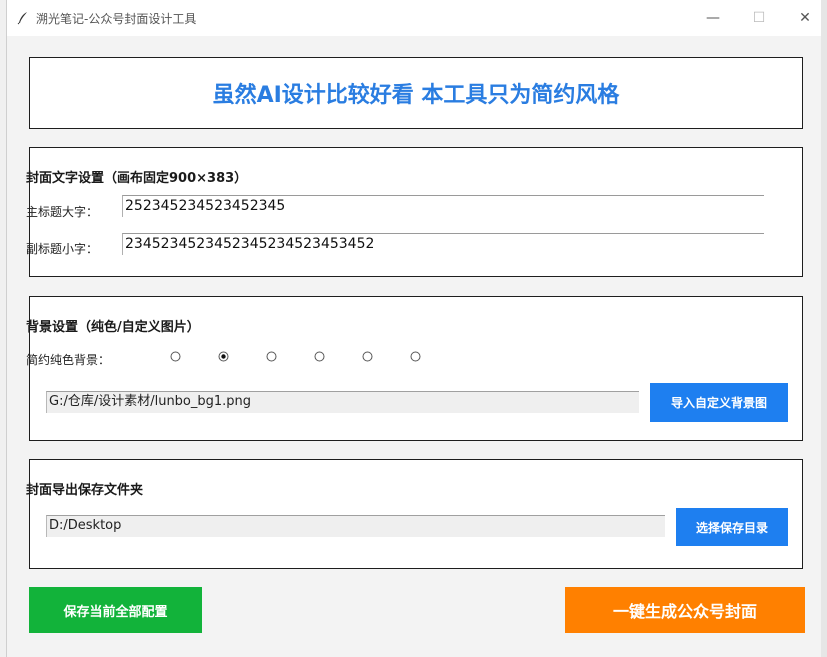 This screenshot has height=657, width=827. I want to click on banner-panel: 虽然AI设计比较好看 本工具只为简约风格, so click(416, 93).